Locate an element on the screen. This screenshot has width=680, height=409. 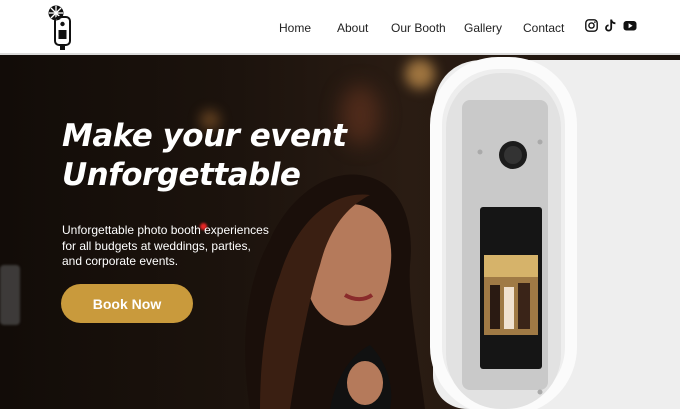
nav-item-gallery: Gallery is located at coordinates (483, 28).